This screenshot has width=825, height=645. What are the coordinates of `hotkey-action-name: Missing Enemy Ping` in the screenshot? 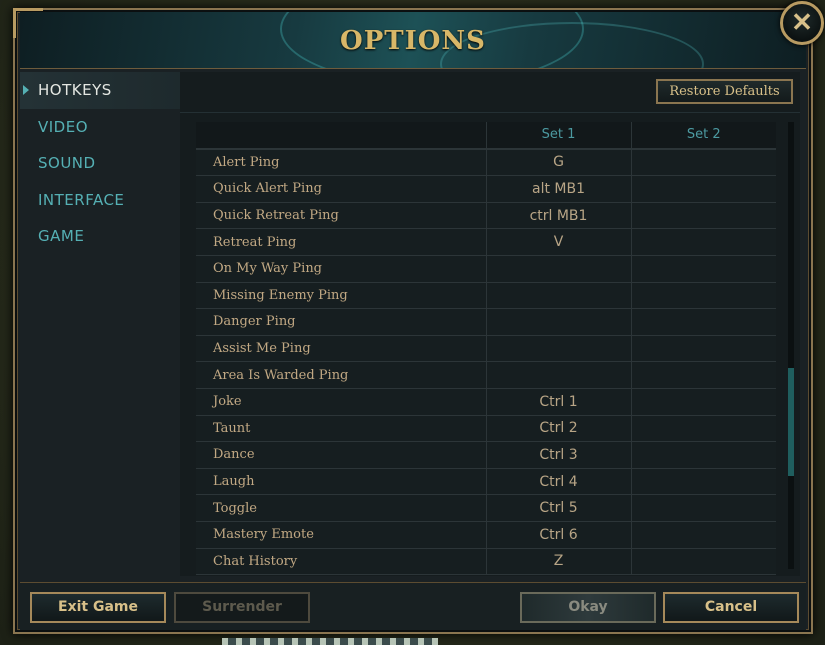 It's located at (341, 296).